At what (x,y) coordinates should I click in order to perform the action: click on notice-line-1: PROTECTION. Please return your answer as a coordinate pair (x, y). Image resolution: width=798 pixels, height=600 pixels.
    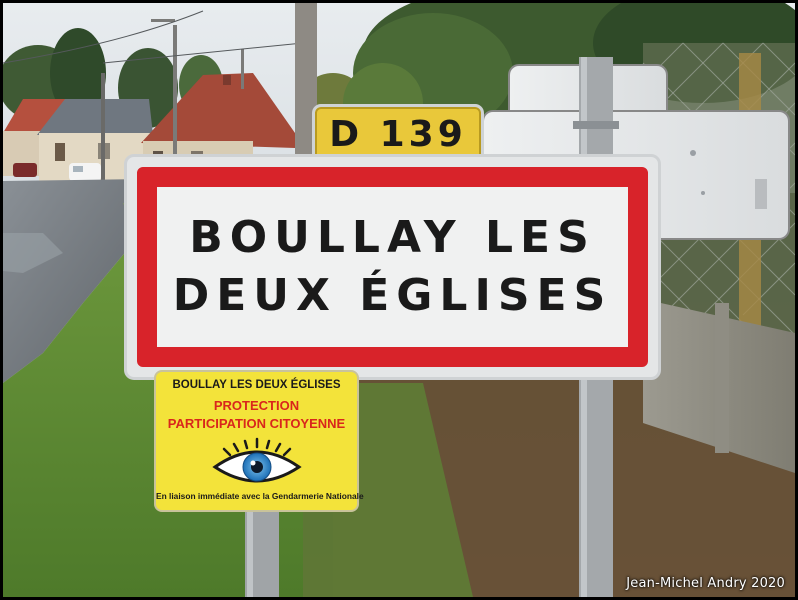
    Looking at the image, I should click on (256, 405).